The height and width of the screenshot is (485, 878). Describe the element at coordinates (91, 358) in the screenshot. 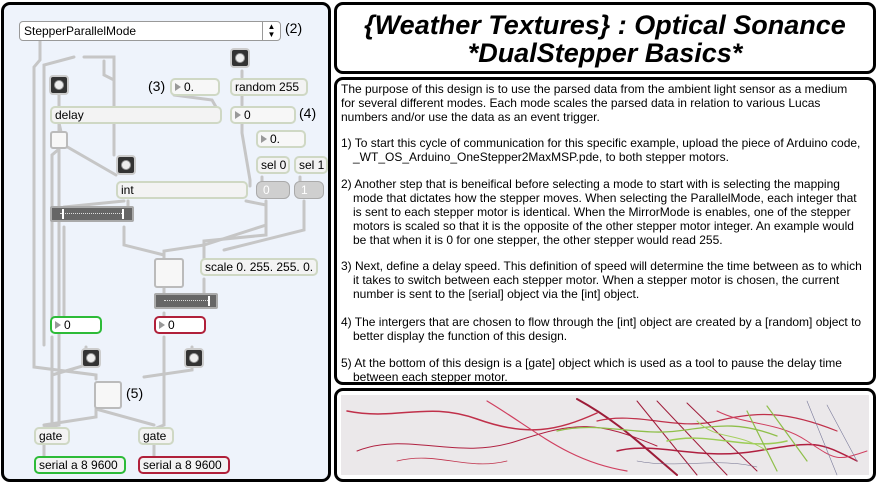

I see `bang-button-left` at that location.